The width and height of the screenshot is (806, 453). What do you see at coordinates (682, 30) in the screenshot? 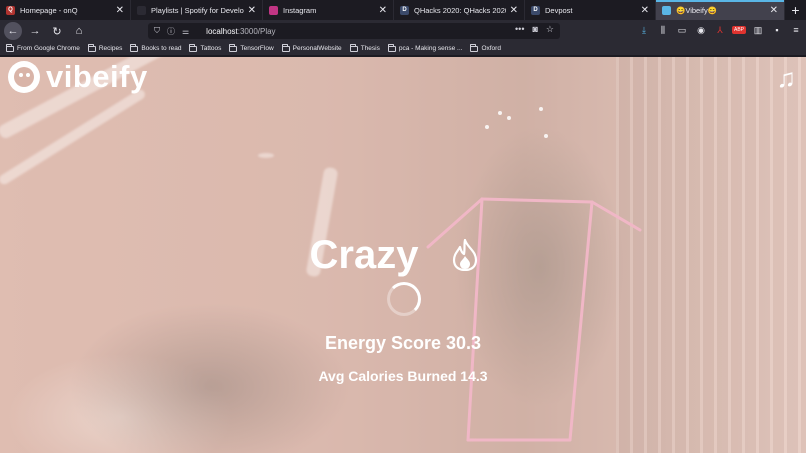
I see `sidebar-icon: ▭` at bounding box center [682, 30].